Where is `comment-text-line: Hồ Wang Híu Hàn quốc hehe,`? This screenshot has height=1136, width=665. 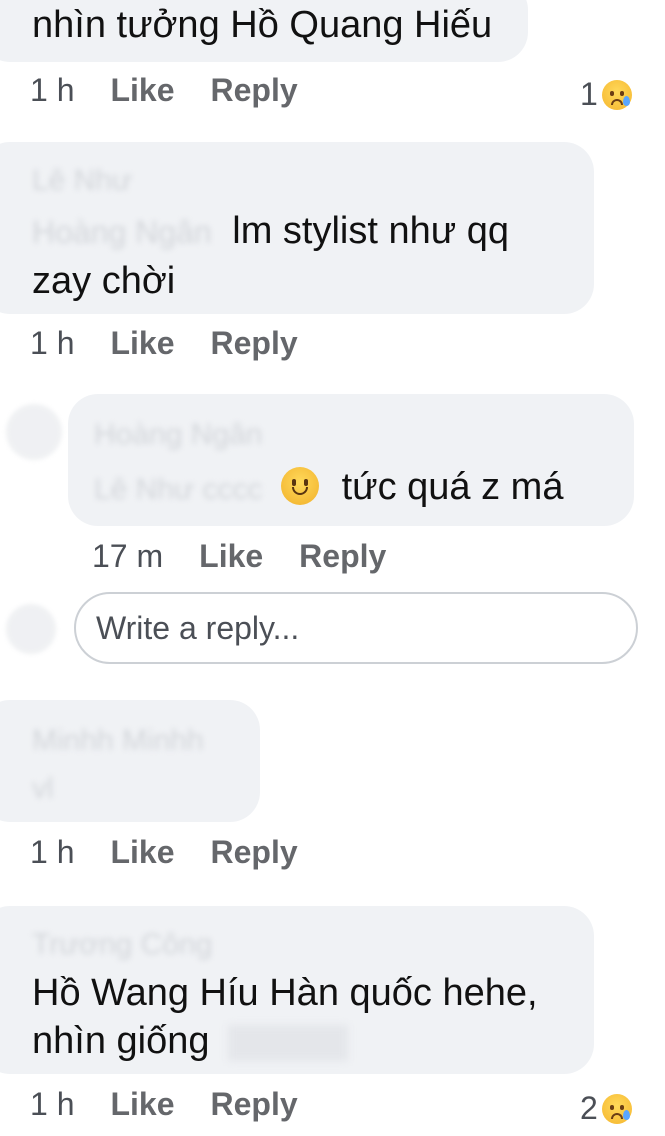 comment-text-line: Hồ Wang Híu Hàn quốc hehe, is located at coordinates (285, 993).